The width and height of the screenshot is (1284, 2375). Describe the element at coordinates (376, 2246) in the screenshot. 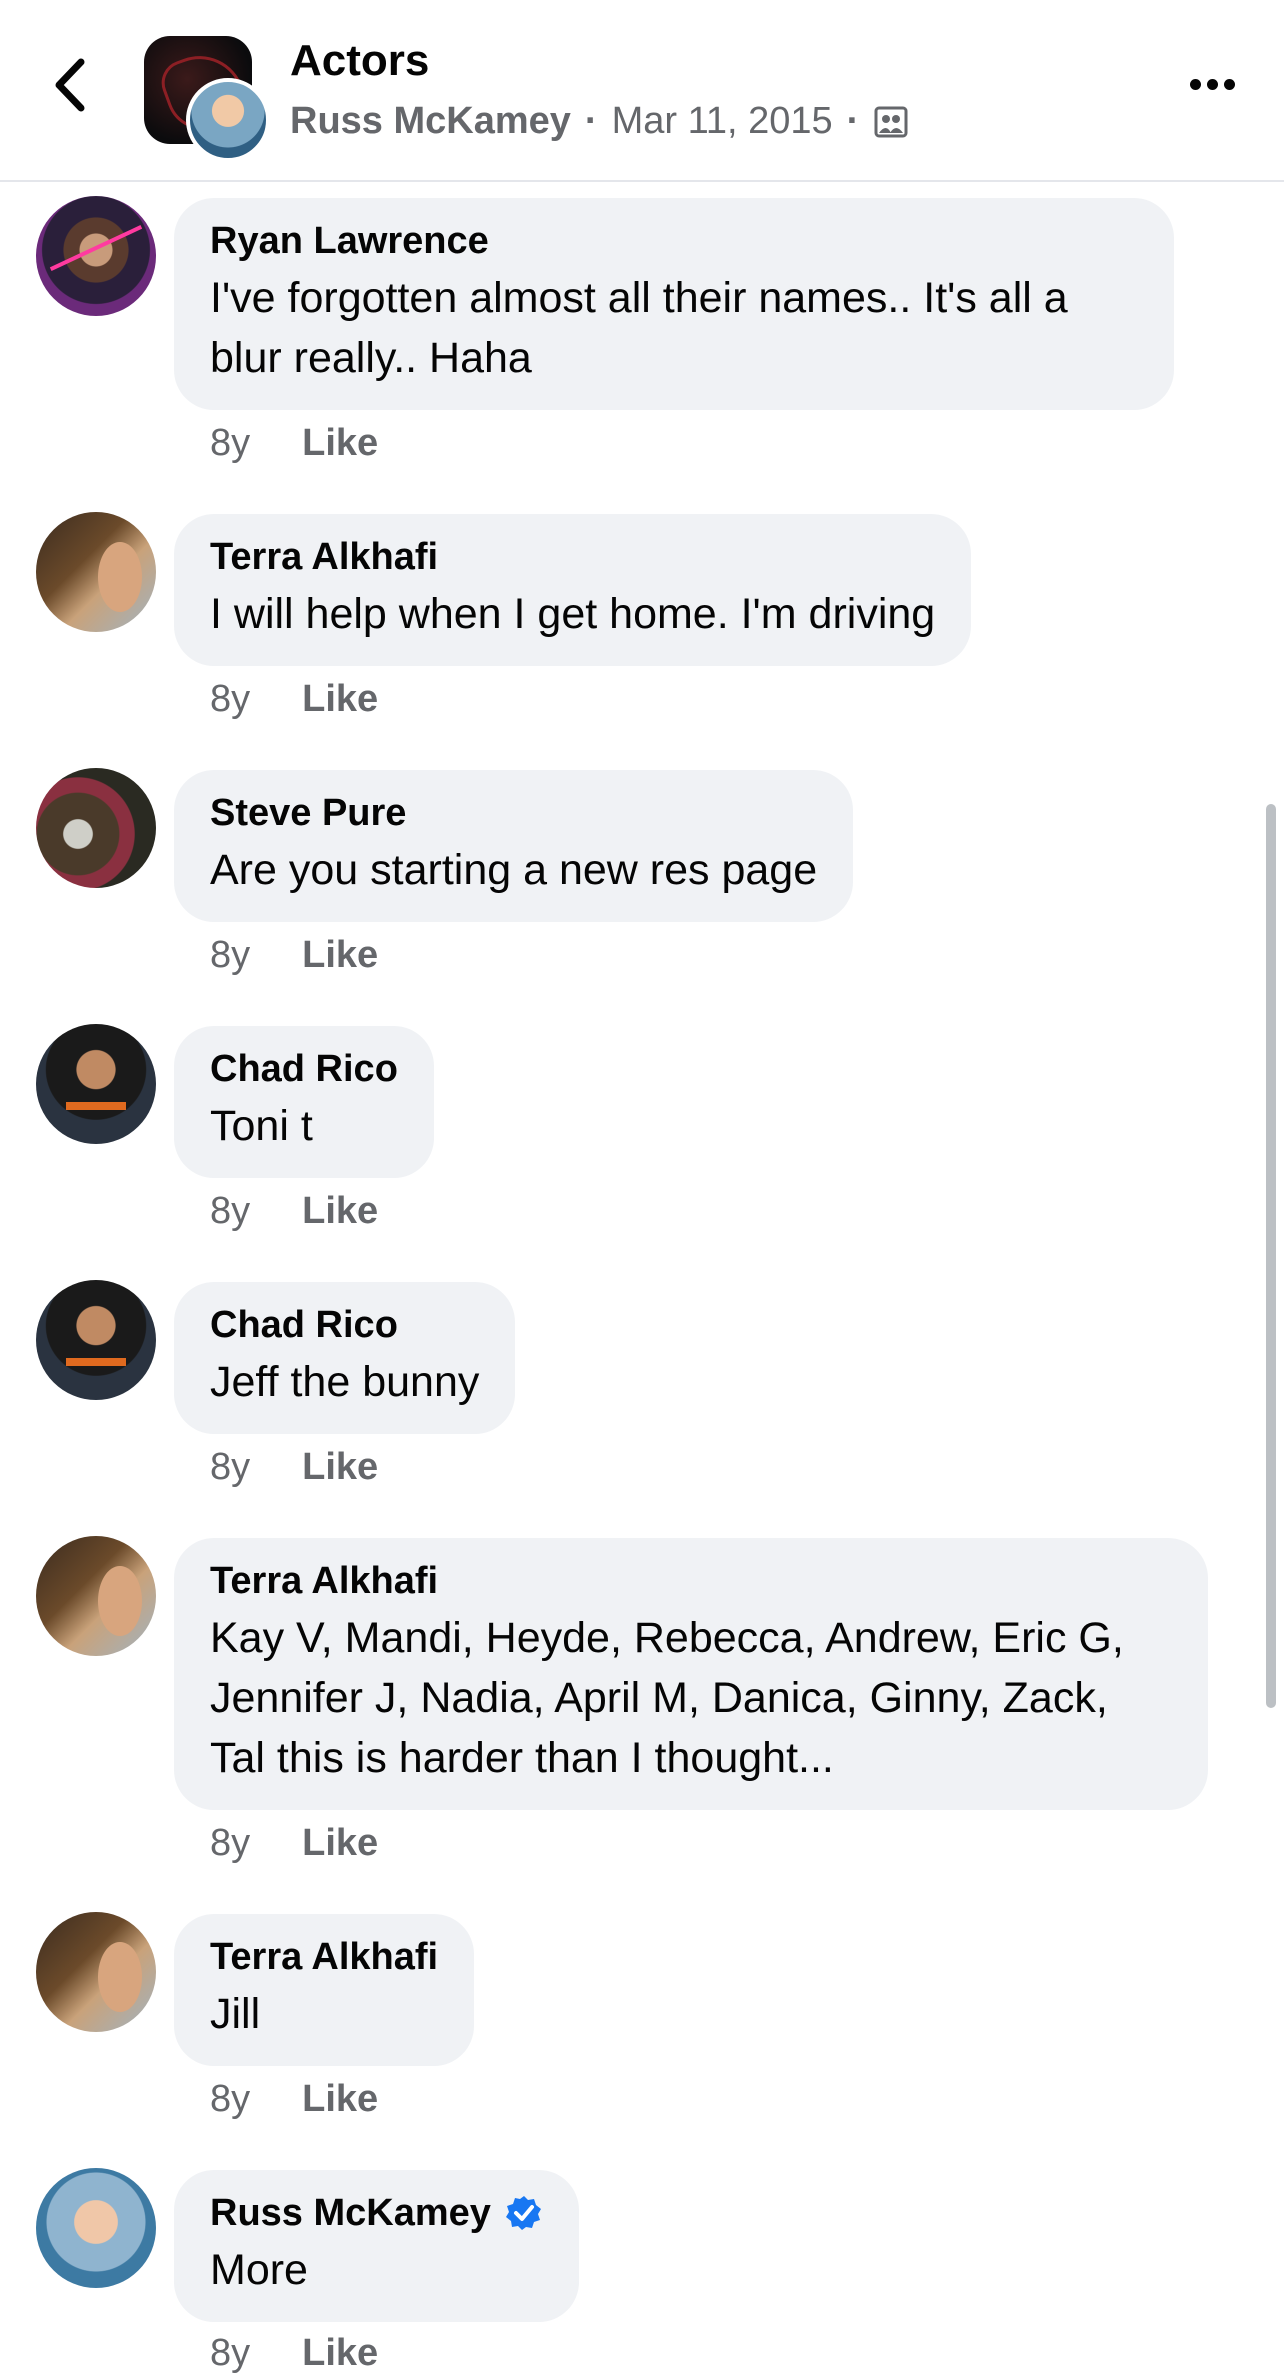

I see `comment-bubble: Russ McKamey More` at that location.